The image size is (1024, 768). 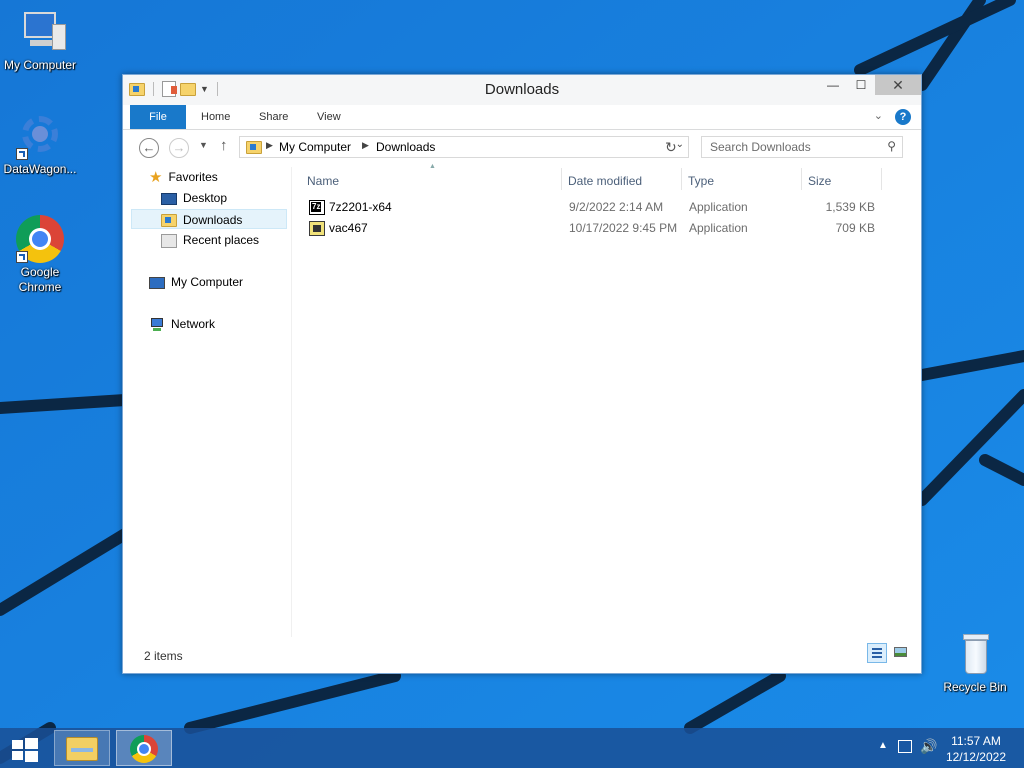 I want to click on maximize-button: ☐, so click(x=861, y=85).